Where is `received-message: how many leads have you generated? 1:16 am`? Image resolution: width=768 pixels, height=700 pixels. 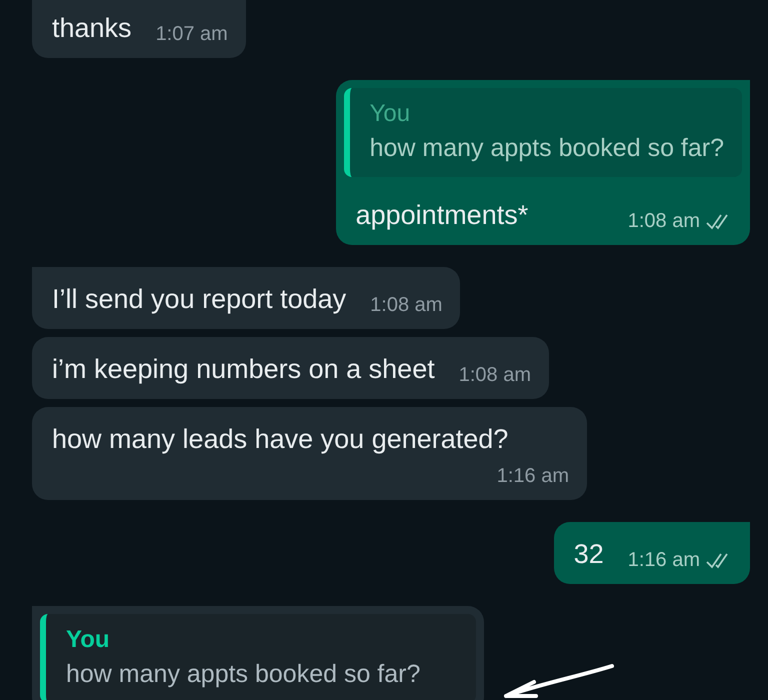 received-message: how many leads have you generated? 1:16 am is located at coordinates (309, 453).